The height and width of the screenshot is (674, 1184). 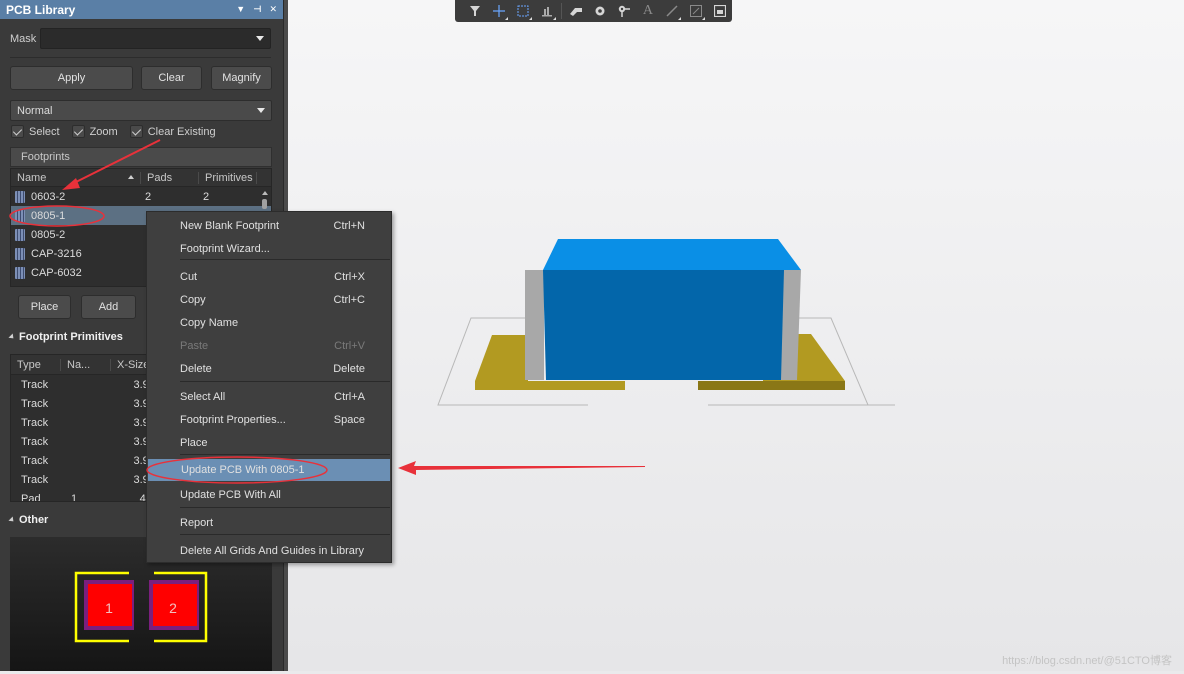 I want to click on pad-2: 2, so click(x=174, y=605).